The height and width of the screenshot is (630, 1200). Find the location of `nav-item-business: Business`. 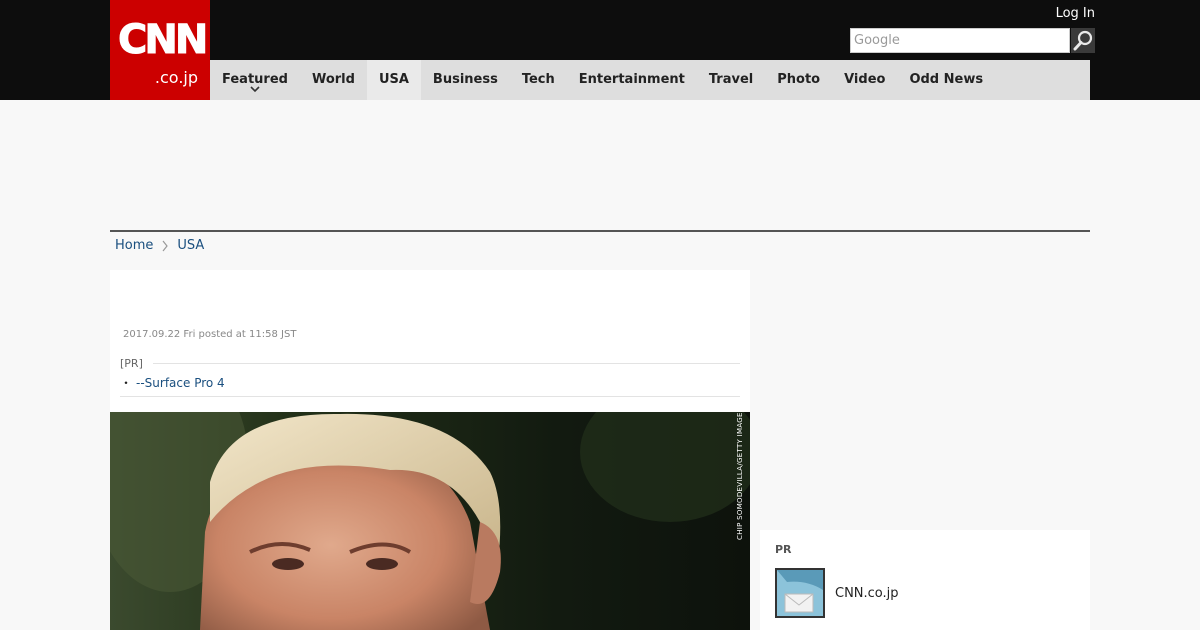

nav-item-business: Business is located at coordinates (465, 80).